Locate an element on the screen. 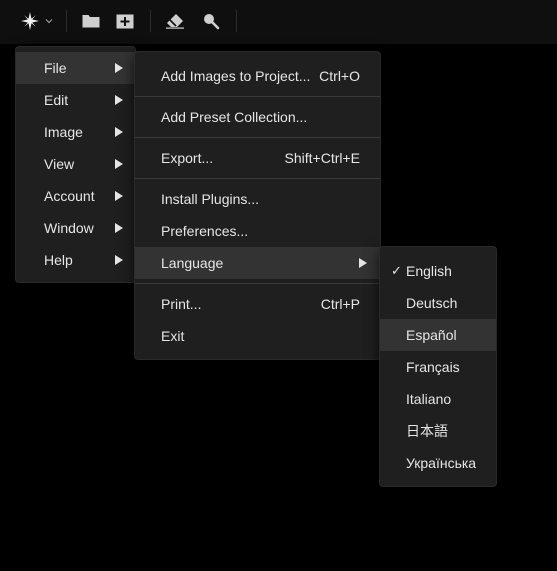 The height and width of the screenshot is (571, 557). menu-item-image: Image is located at coordinates (75, 132).